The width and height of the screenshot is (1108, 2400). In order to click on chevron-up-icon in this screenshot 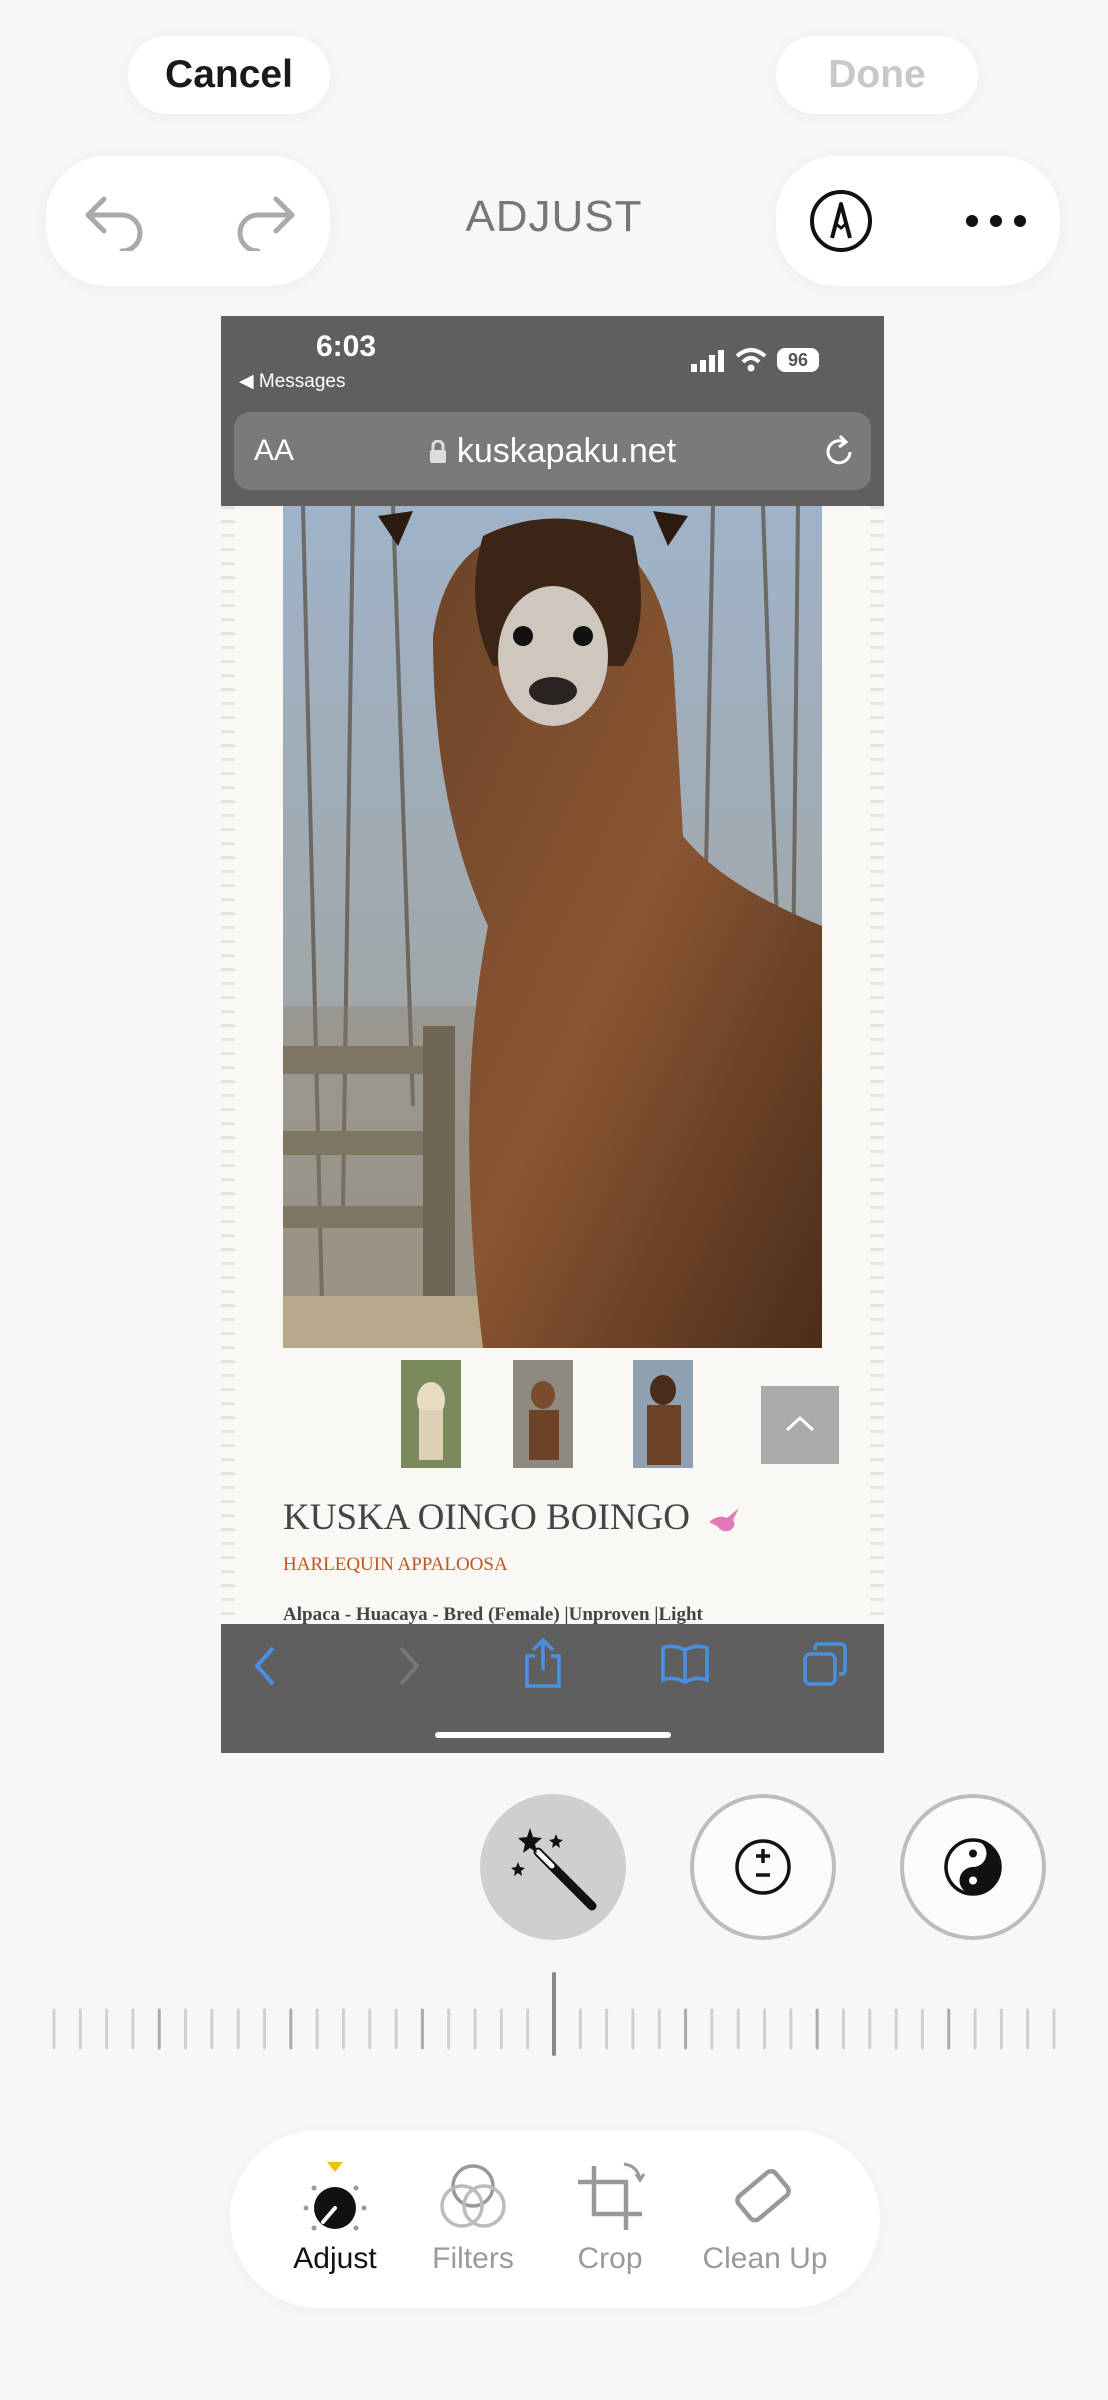, I will do `click(800, 1423)`.